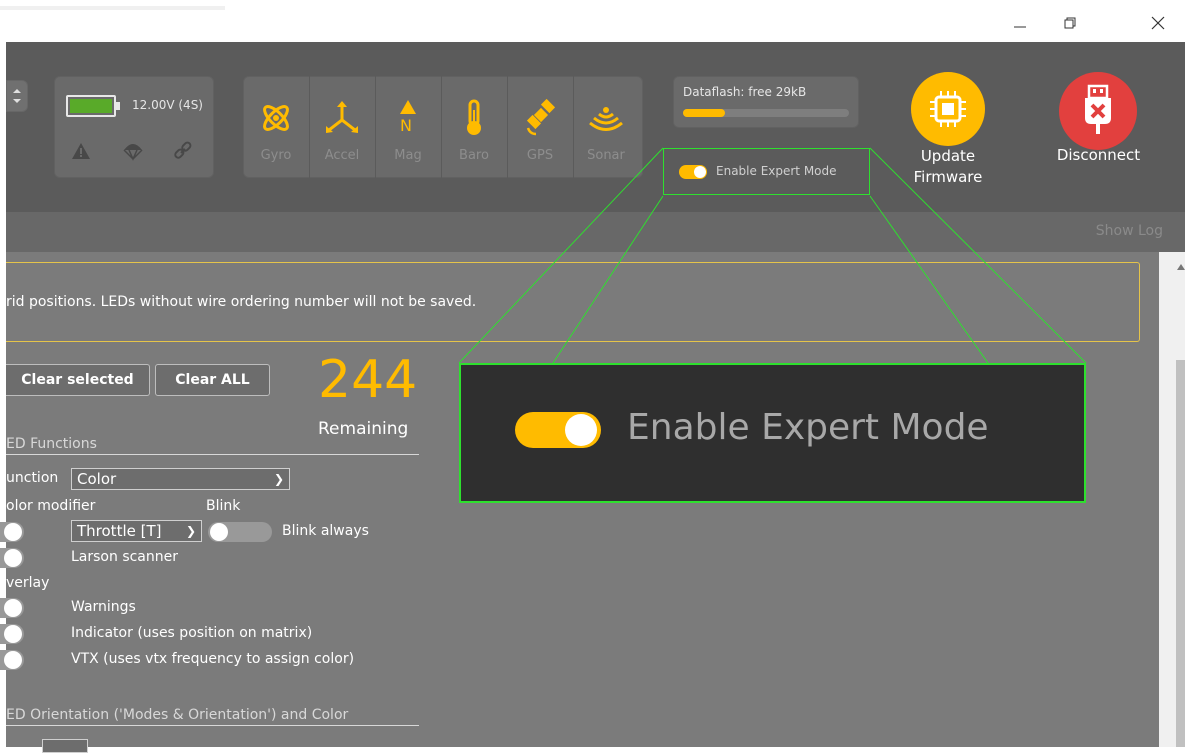 This screenshot has width=1185, height=753. Describe the element at coordinates (408, 155) in the screenshot. I see `sensor-label: Mag` at that location.